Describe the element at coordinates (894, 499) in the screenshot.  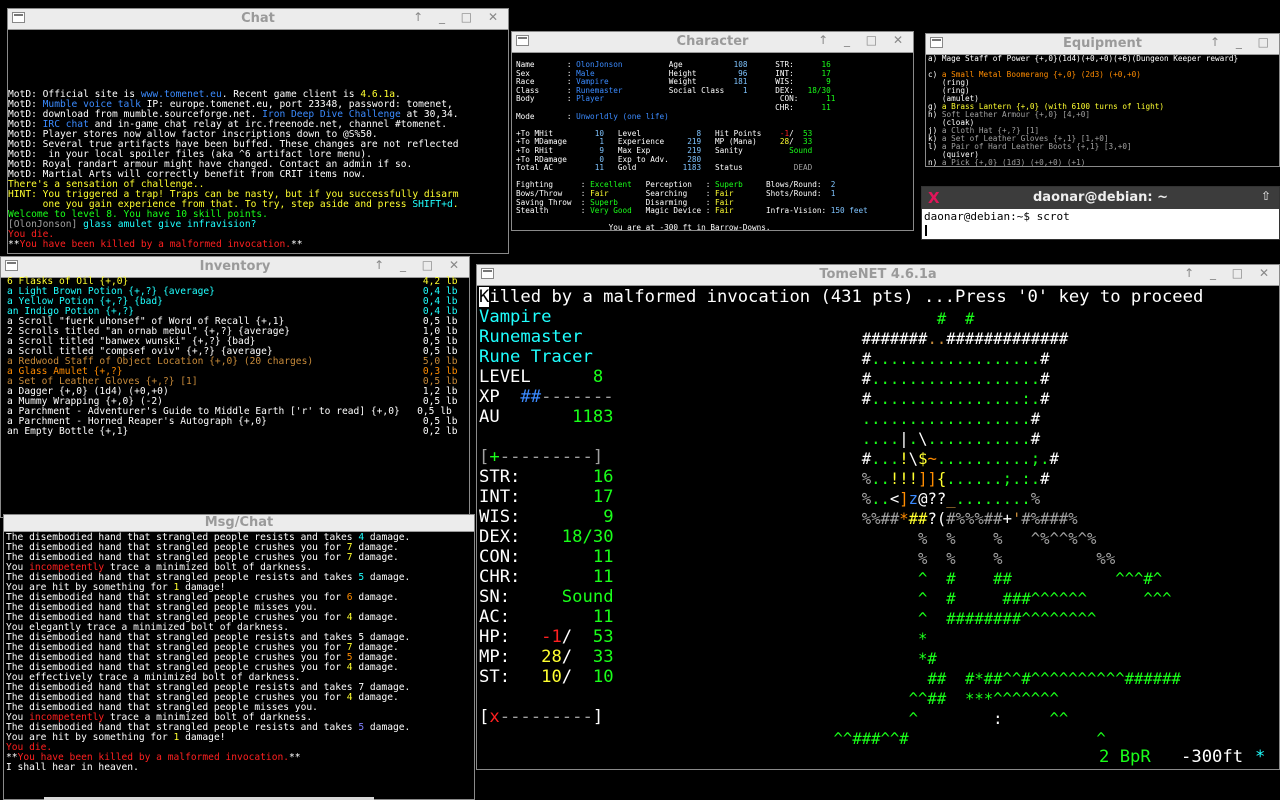
I see `text-segment: <` at that location.